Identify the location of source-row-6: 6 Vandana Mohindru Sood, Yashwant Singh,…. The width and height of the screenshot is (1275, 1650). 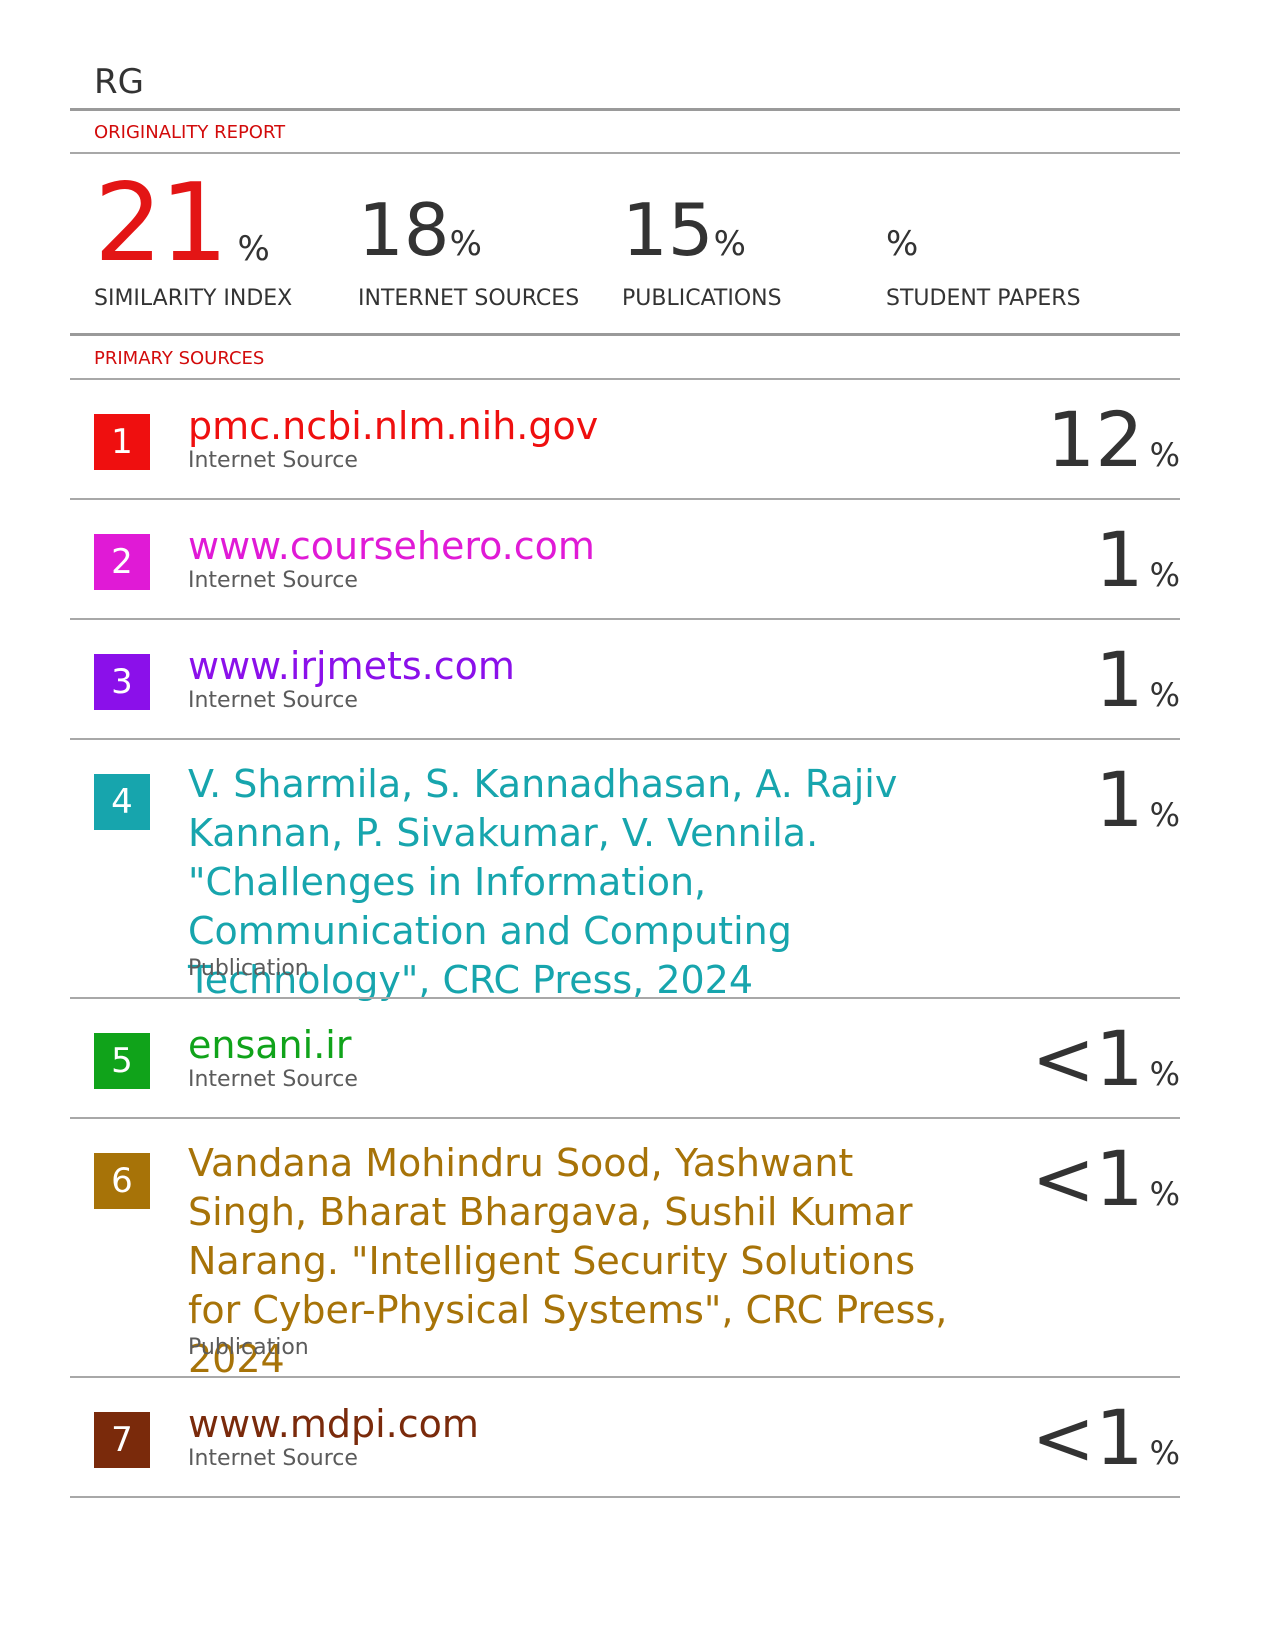
(625, 1250).